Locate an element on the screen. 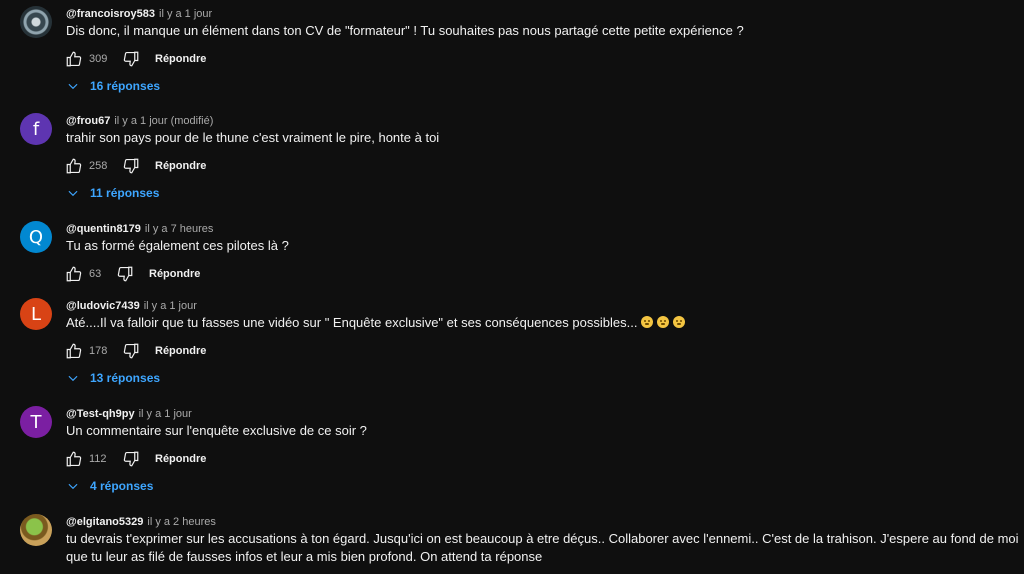  replies-count-label: 4 réponses is located at coordinates (122, 486).